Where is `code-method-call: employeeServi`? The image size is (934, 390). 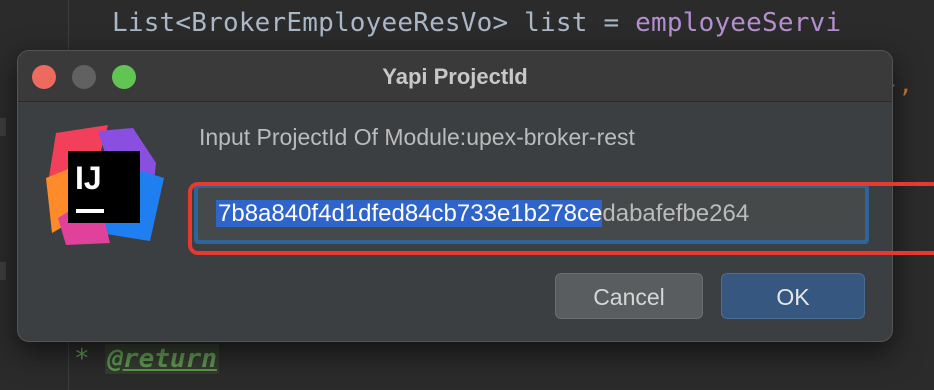 code-method-call: employeeServi is located at coordinates (738, 23).